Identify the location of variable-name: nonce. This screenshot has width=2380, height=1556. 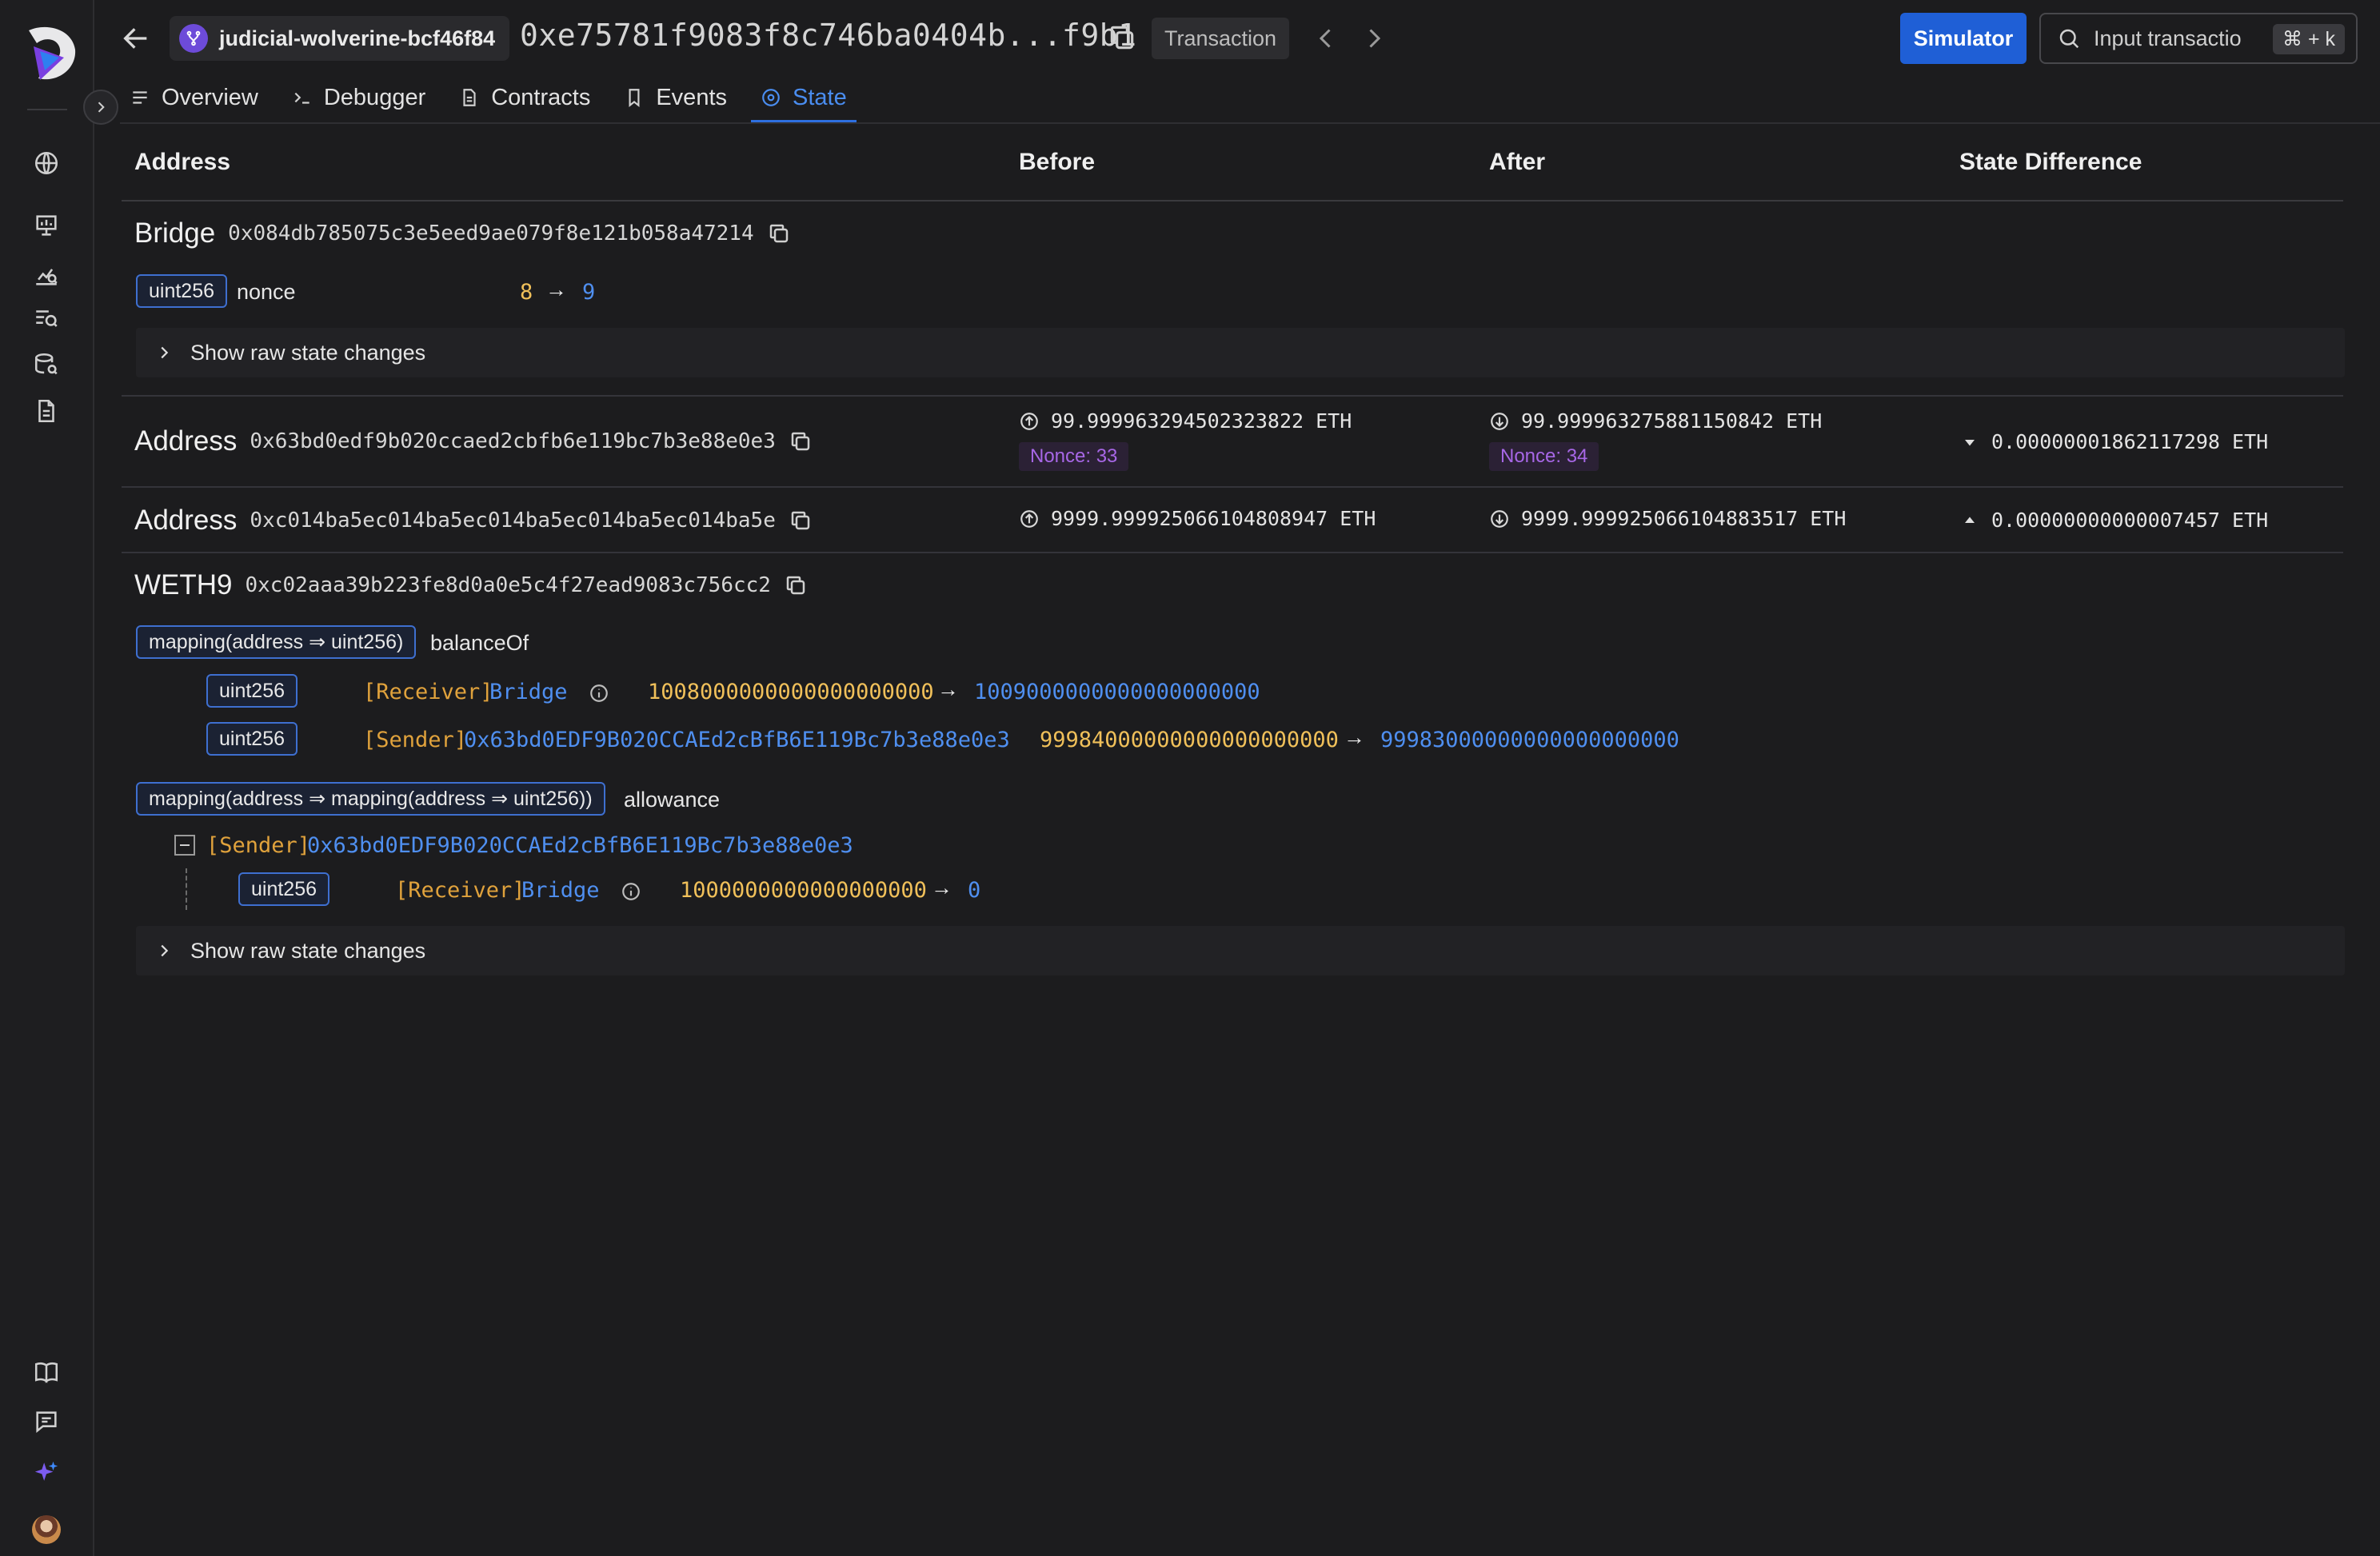
(266, 292).